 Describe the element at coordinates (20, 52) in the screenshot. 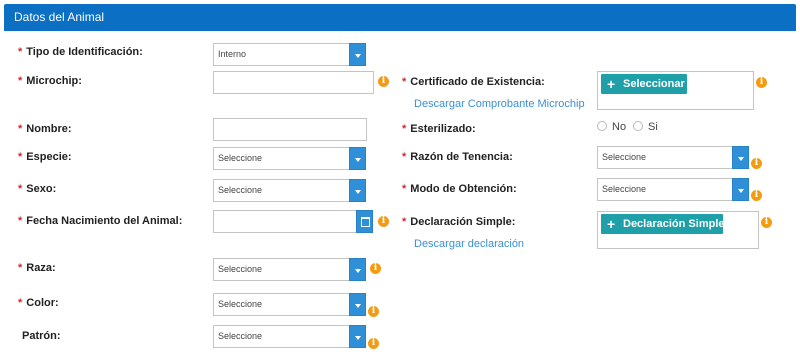

I see `required-marker: *` at that location.